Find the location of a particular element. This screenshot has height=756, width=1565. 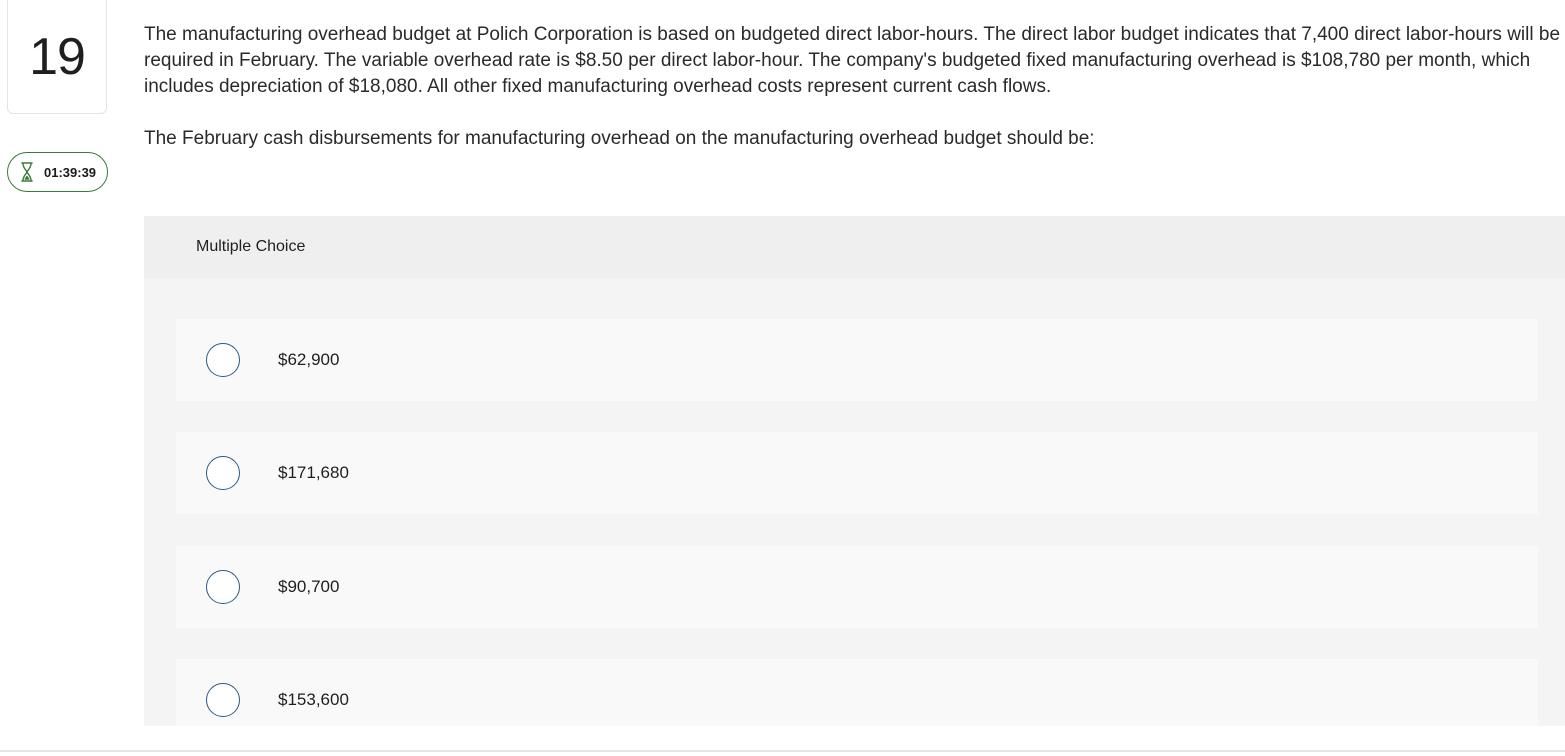

multiple-choice-header: Multiple Choice is located at coordinates (854, 247).